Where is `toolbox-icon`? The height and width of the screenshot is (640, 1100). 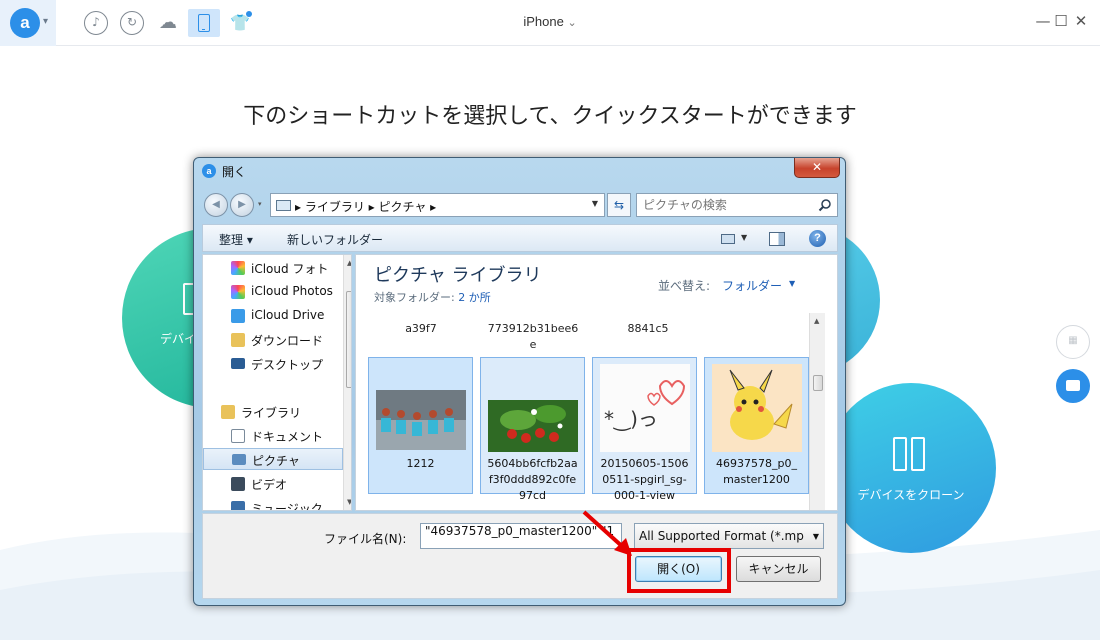
toolbox-icon is located at coordinates (1073, 386).